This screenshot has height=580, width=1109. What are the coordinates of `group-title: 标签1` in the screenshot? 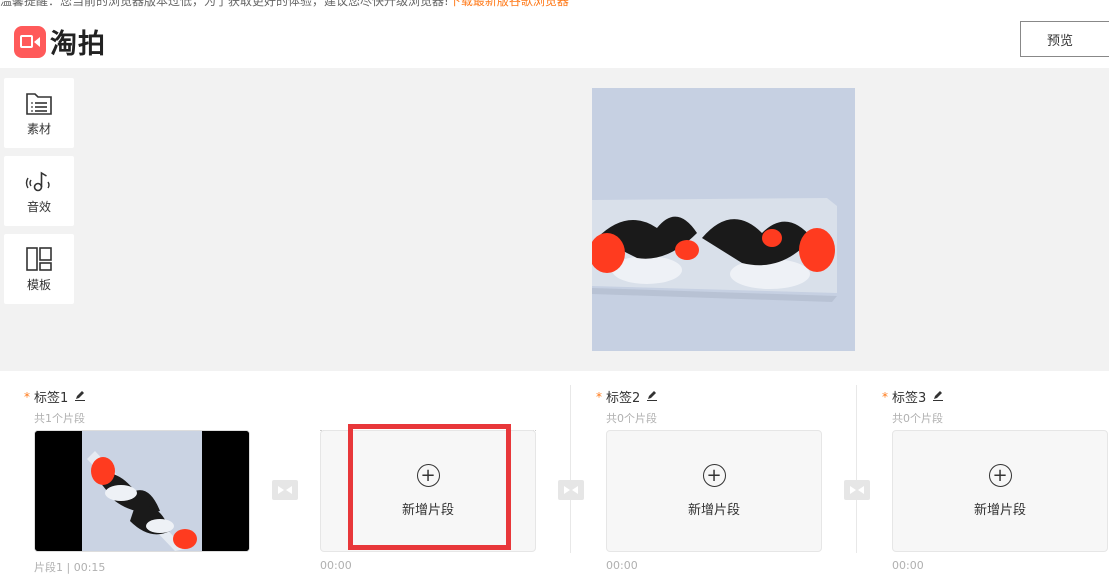 It's located at (51, 398).